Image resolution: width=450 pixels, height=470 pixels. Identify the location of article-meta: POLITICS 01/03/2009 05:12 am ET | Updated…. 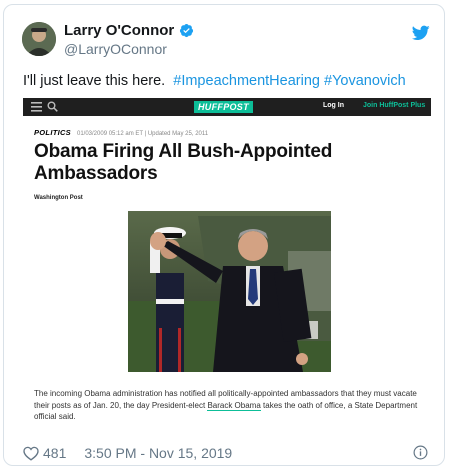
(121, 132).